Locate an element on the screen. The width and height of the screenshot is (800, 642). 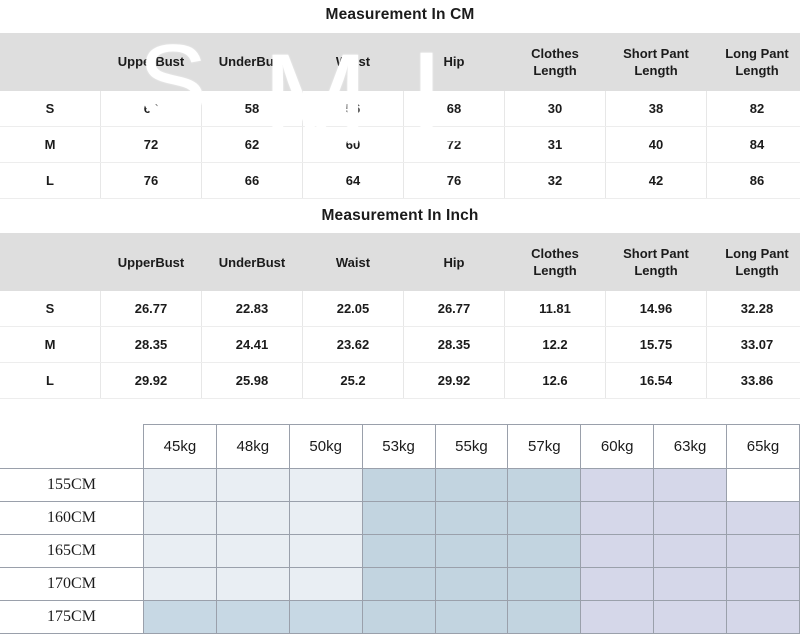
cell-clothes-length: 12.2 is located at coordinates (555, 344).